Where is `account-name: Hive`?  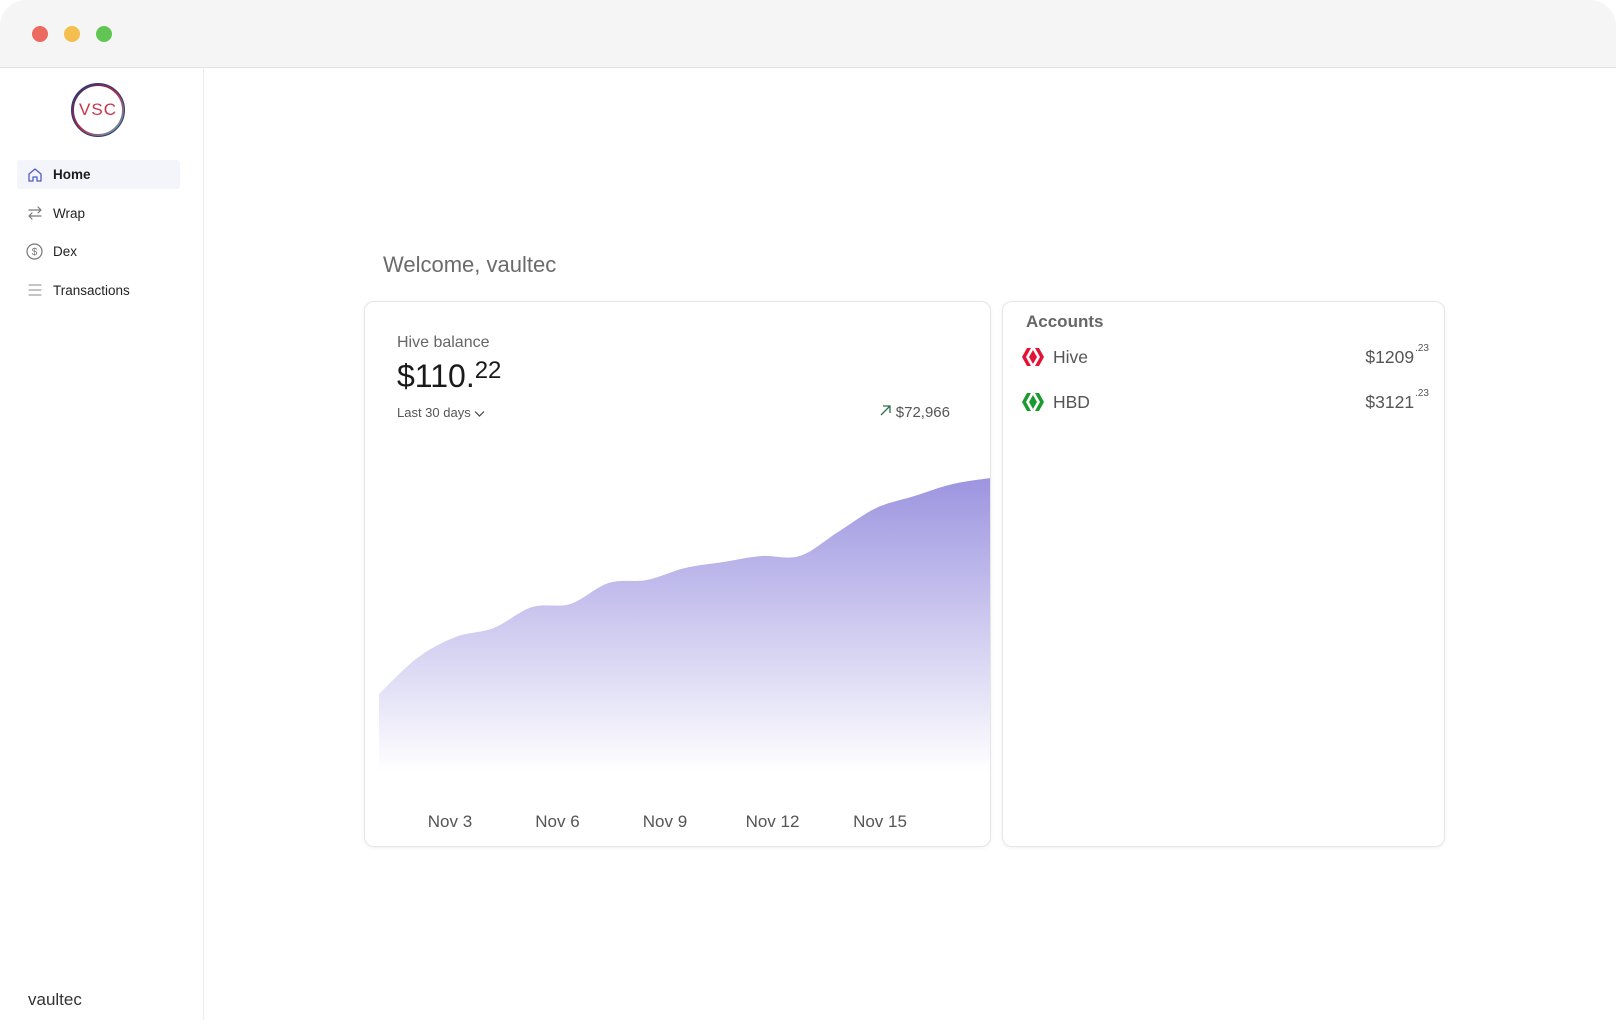 account-name: Hive is located at coordinates (1071, 356).